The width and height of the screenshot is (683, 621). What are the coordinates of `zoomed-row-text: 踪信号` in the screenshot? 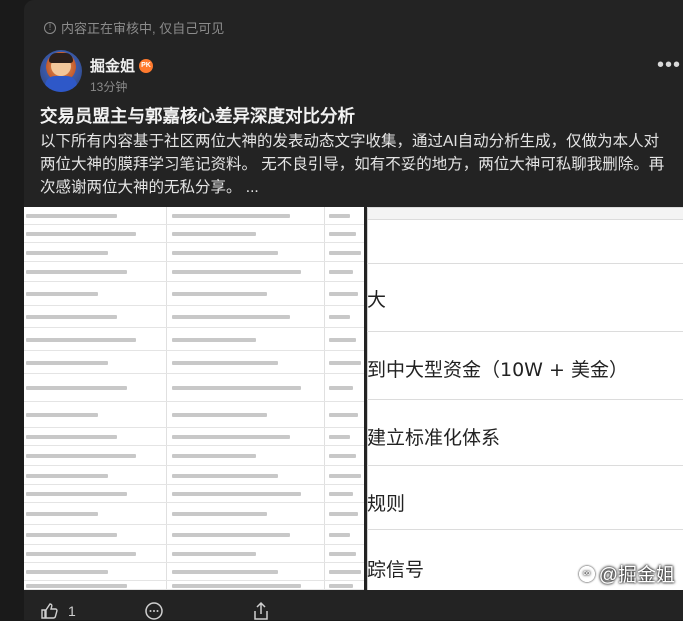 It's located at (396, 570).